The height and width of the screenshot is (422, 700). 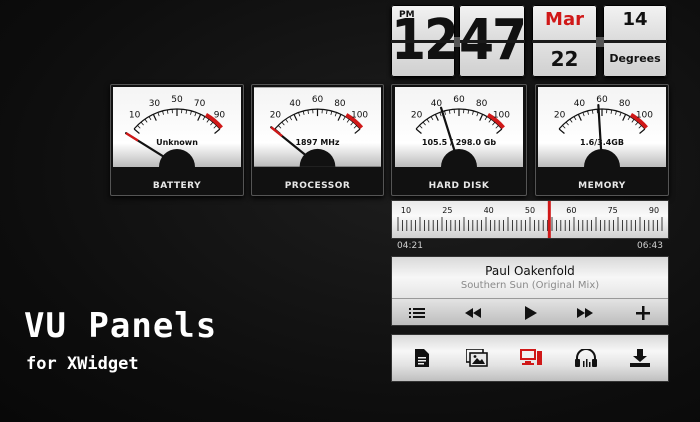 What do you see at coordinates (459, 127) in the screenshot?
I see `harddisk-gauge: 2040 60 80100105.5 / 298.0 Gb` at bounding box center [459, 127].